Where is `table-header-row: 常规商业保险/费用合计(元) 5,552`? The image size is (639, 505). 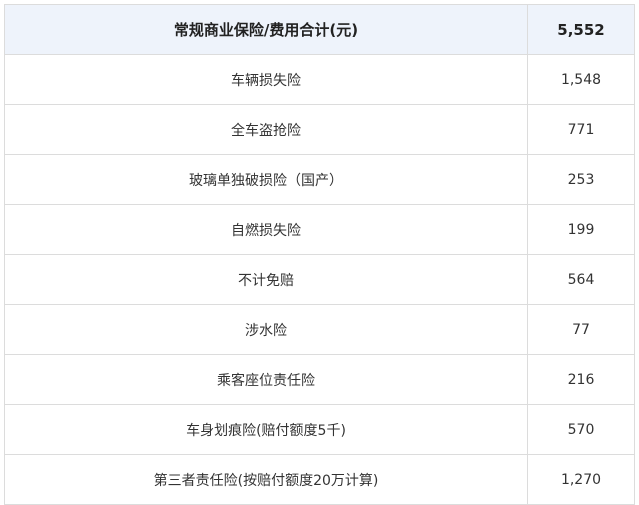
table-header-row: 常规商业保险/费用合计(元) 5,552 is located at coordinates (320, 30).